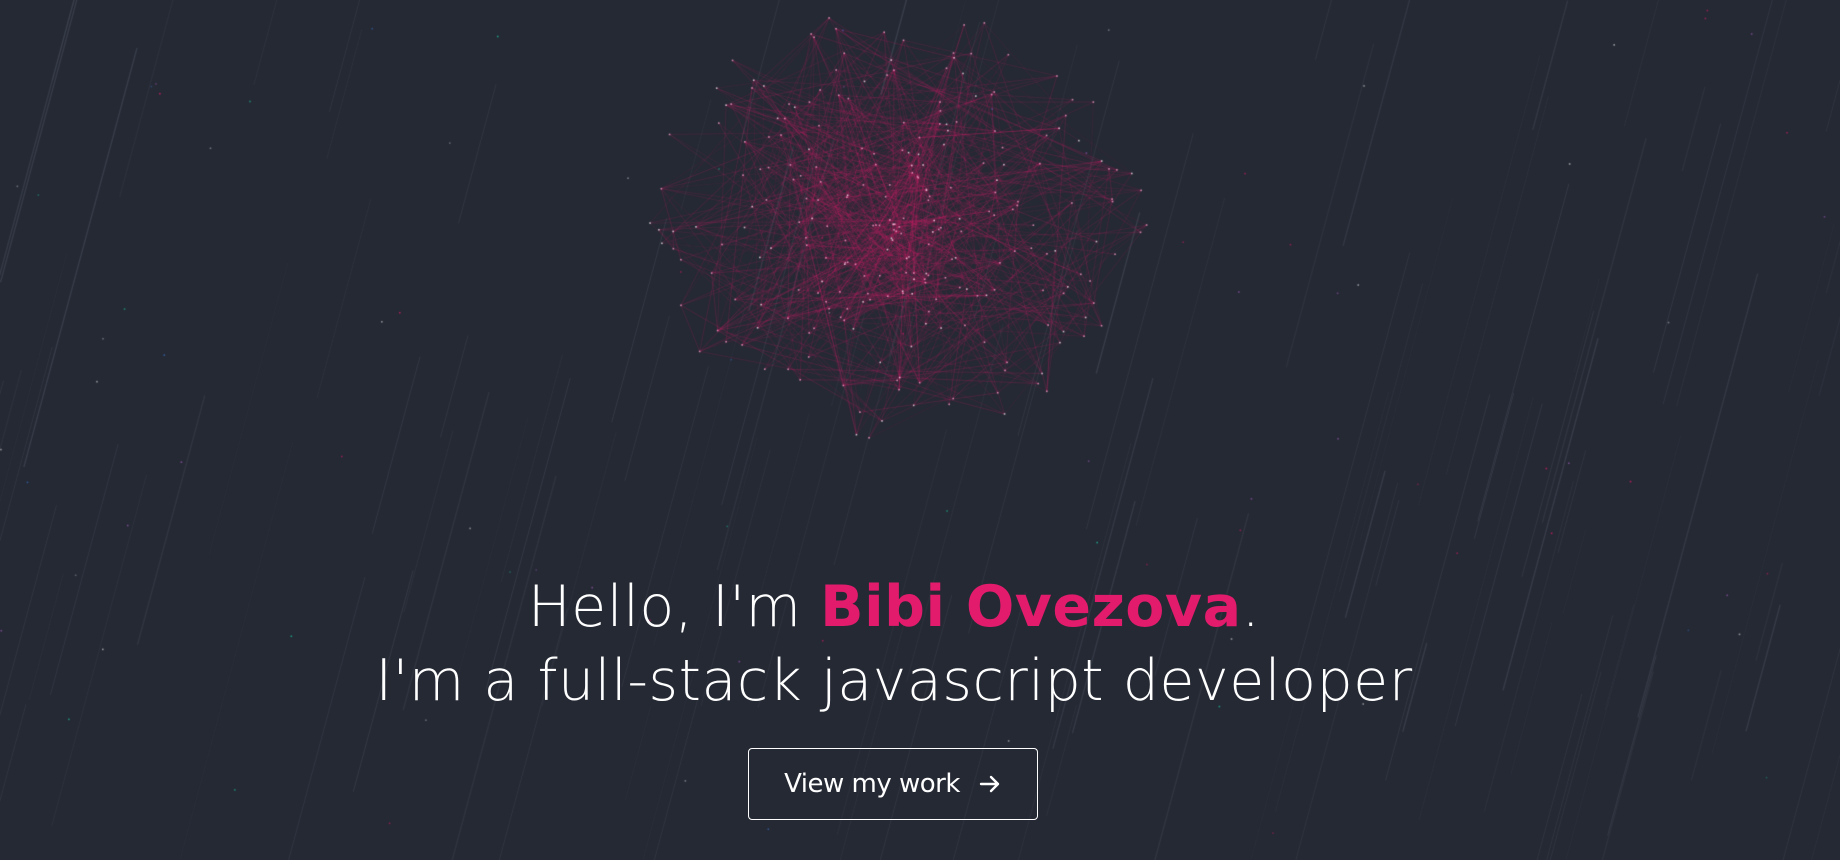  I want to click on view-my-work-label: View my work, so click(872, 784).